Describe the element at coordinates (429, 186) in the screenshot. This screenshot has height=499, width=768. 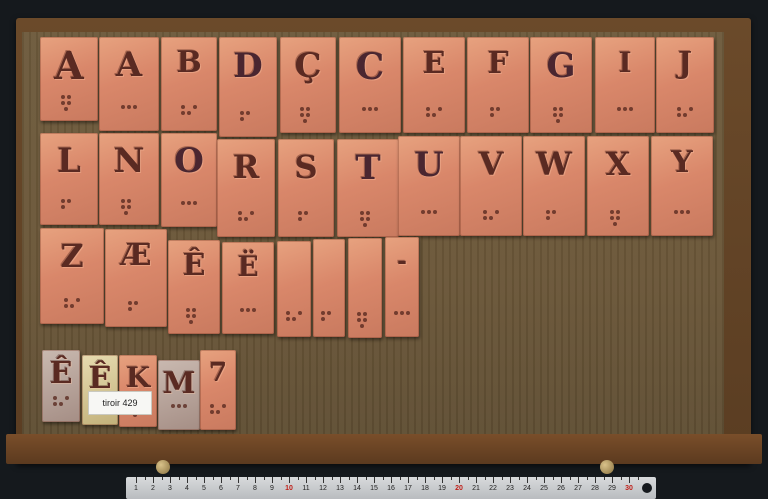
I see `type-block: U` at that location.